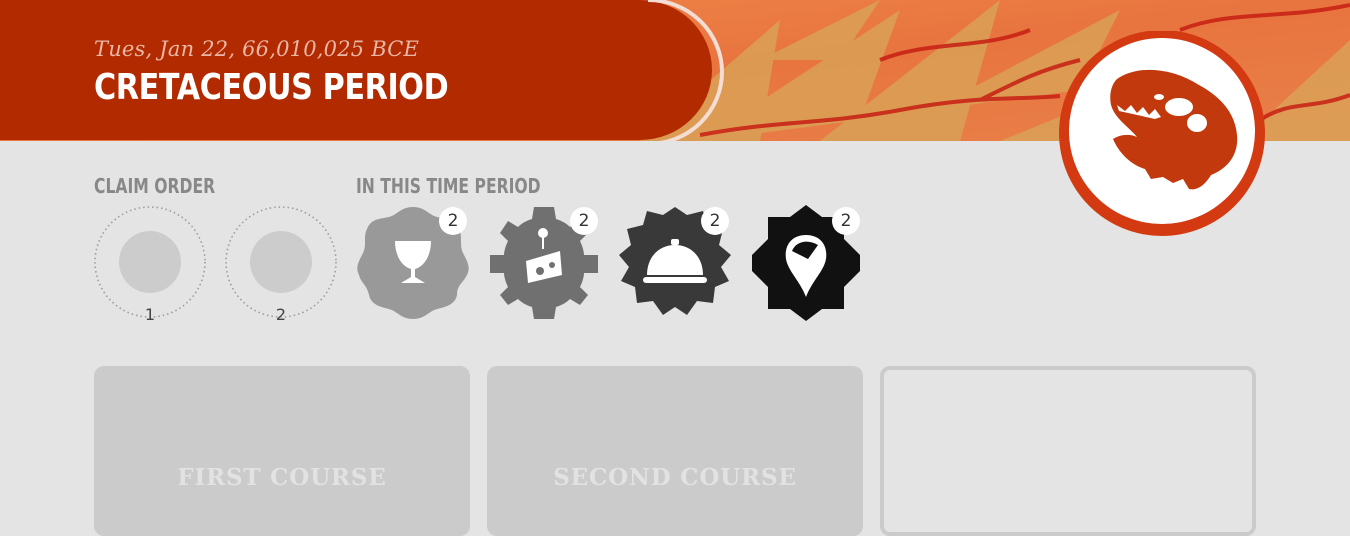 Image resolution: width=1350 pixels, height=536 pixels. Describe the element at coordinates (257, 49) in the screenshot. I see `date-line: Tues, Jan 22, 66,010,025 BCE` at that location.